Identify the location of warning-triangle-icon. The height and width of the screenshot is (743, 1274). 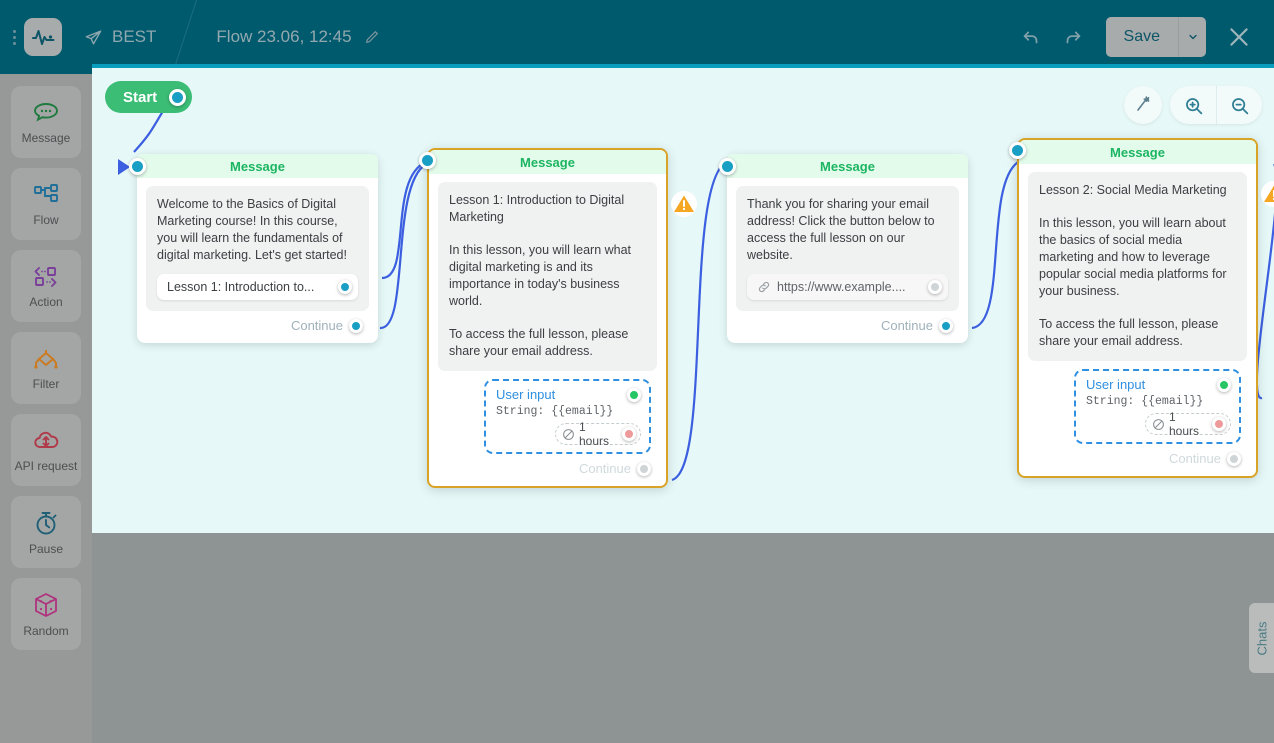
(1267, 194).